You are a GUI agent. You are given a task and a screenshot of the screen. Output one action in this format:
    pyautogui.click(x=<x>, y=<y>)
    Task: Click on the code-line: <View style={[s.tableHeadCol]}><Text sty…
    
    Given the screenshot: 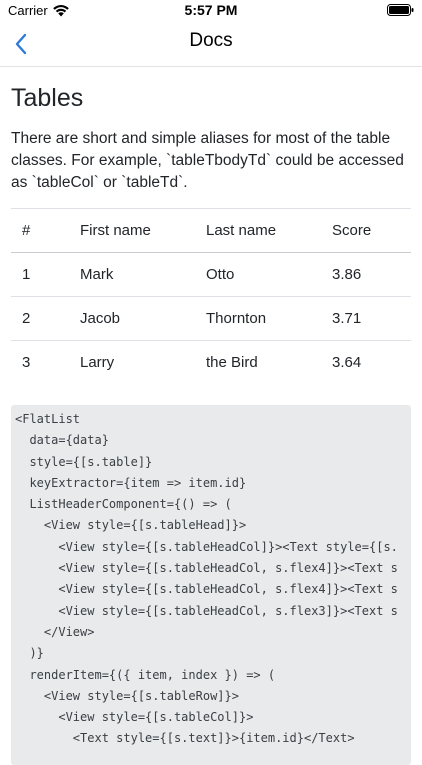 What is the action you would take?
    pyautogui.click(x=206, y=546)
    